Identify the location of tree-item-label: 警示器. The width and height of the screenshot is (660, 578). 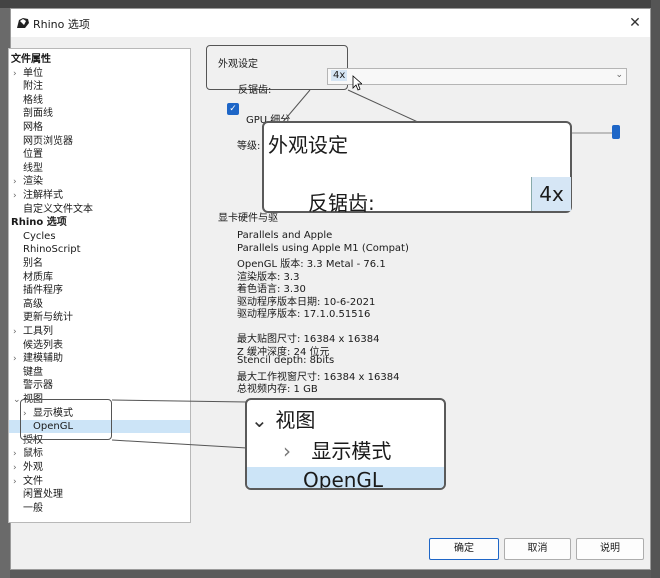
(38, 386).